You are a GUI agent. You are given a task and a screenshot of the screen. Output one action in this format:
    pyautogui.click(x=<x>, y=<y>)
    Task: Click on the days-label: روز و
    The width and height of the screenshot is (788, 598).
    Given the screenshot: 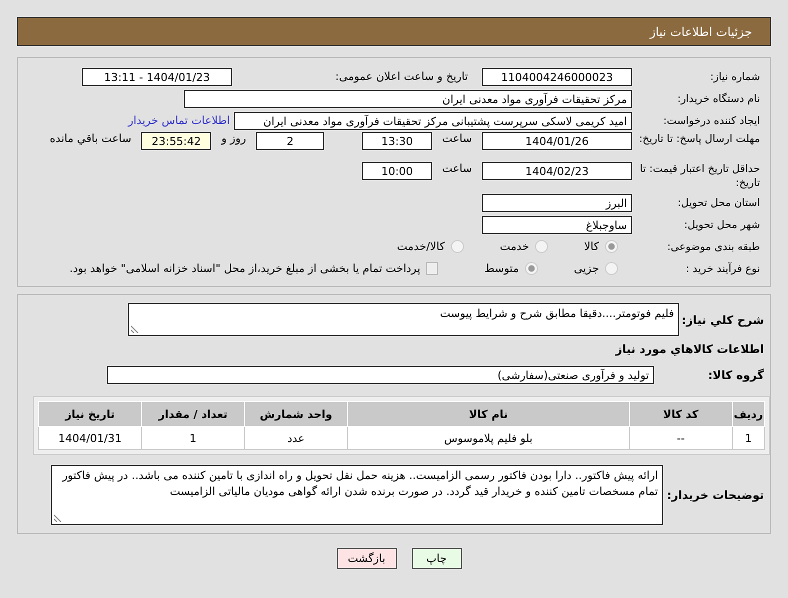 What is the action you would take?
    pyautogui.click(x=233, y=138)
    